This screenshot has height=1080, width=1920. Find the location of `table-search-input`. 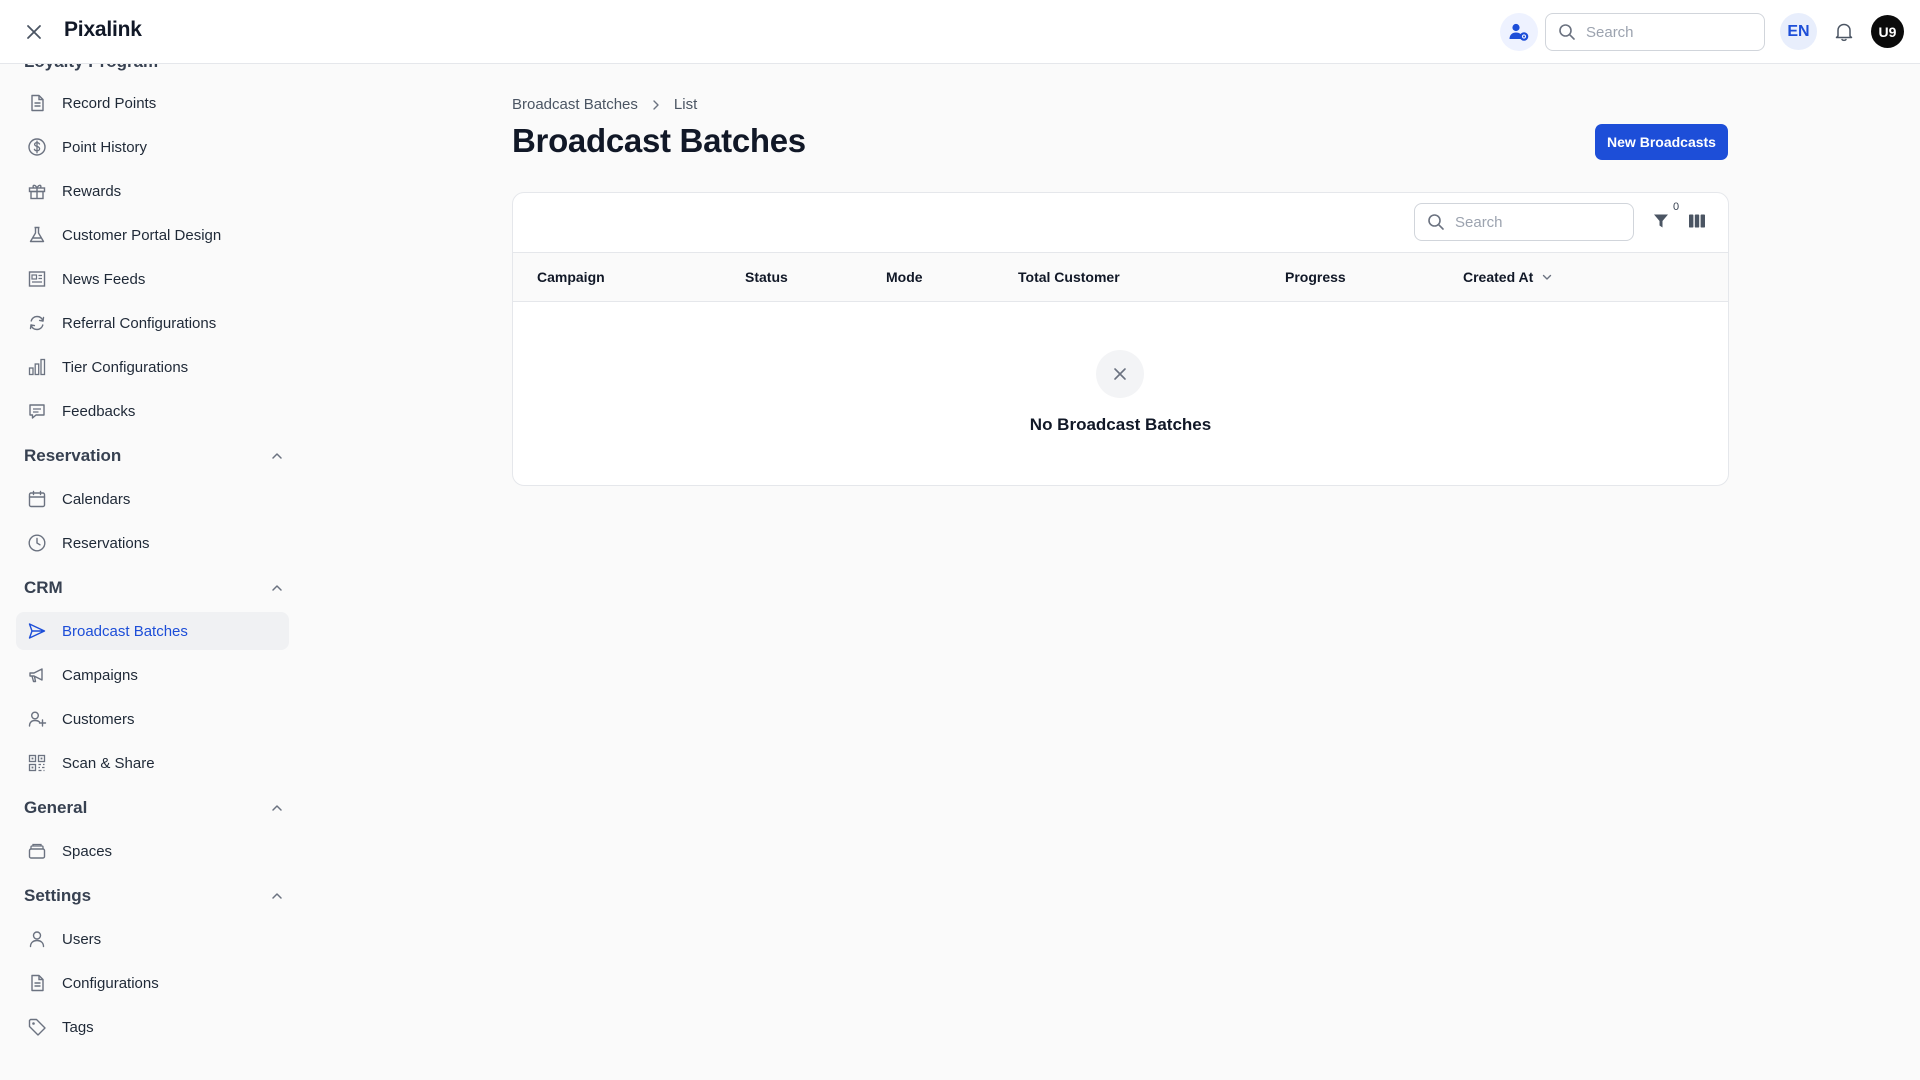

table-search-input is located at coordinates (1535, 222).